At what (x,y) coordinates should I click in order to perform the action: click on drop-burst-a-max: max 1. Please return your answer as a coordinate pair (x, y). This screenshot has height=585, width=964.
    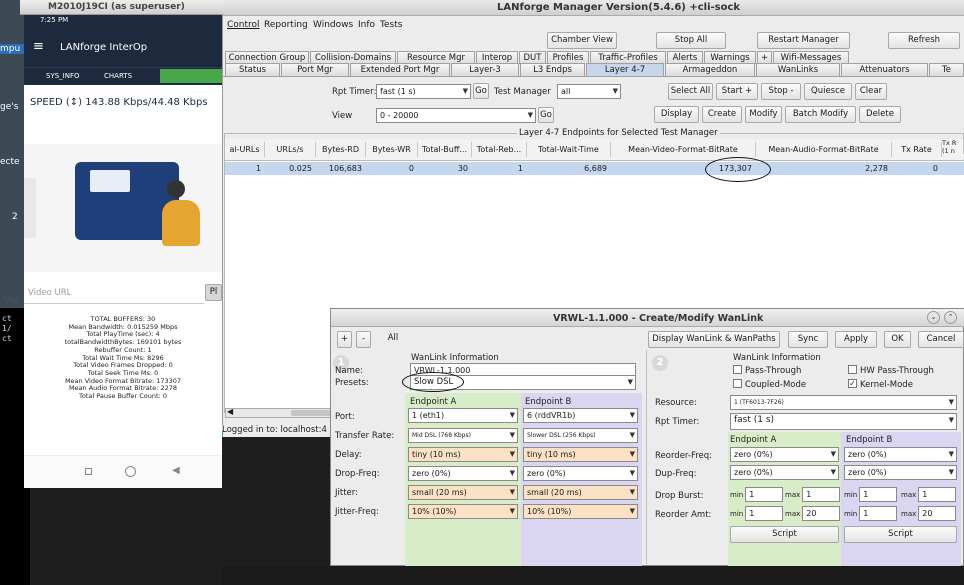
    Looking at the image, I should click on (813, 494).